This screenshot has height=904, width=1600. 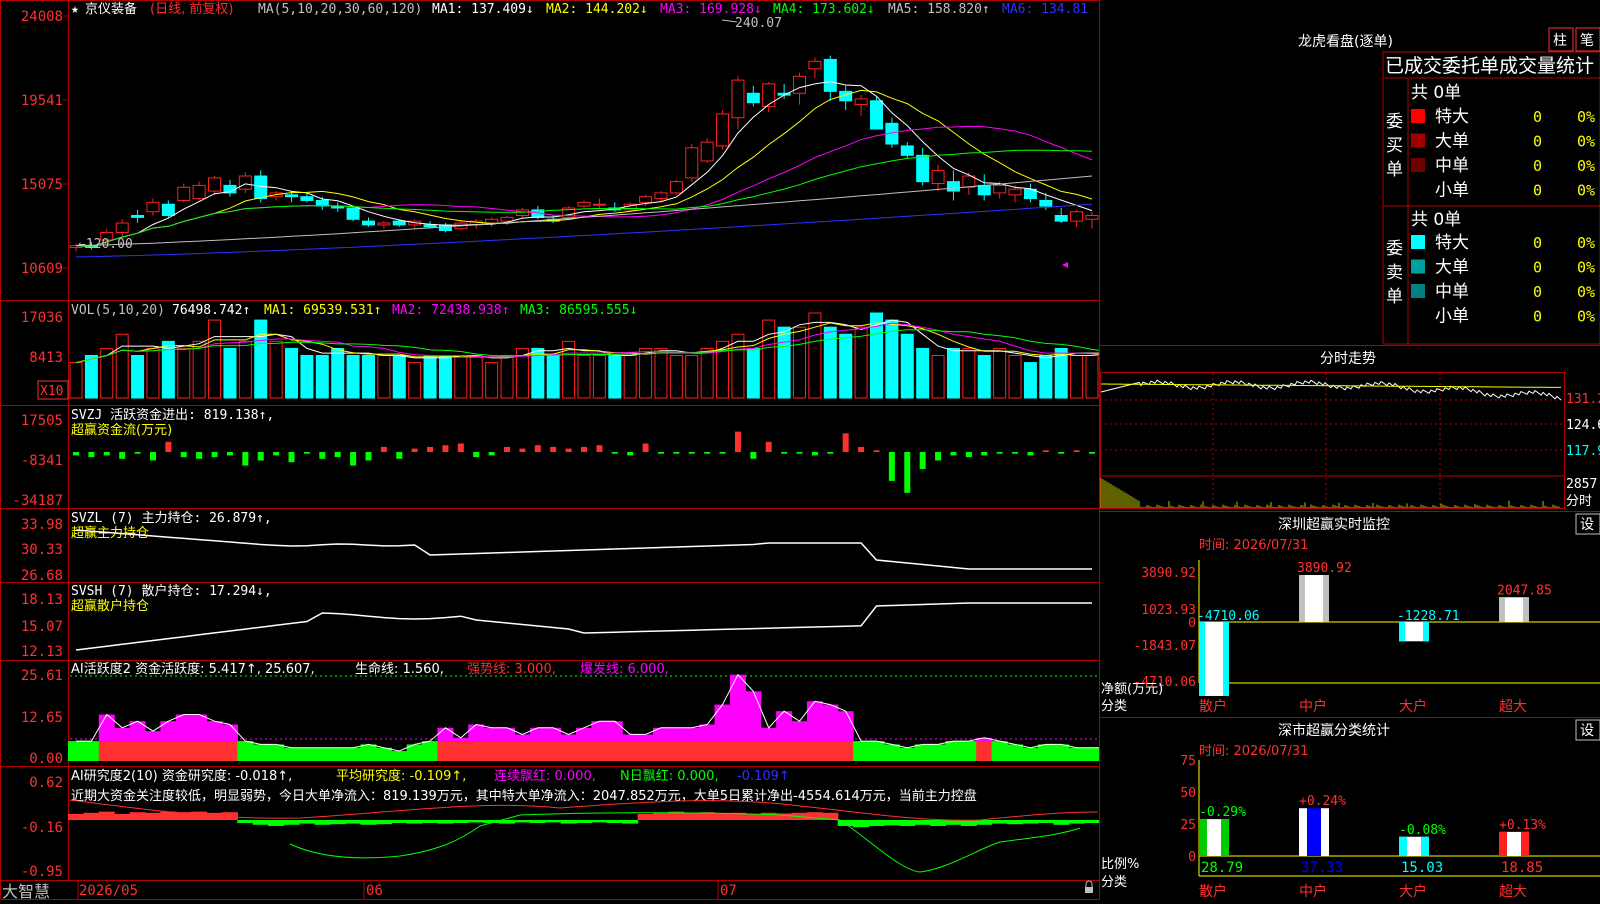 I want to click on date-tick: 07, so click(x=728, y=891).